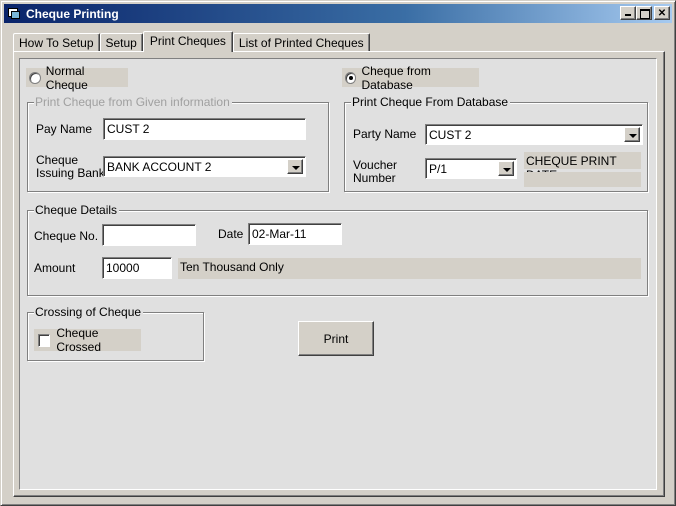 Image resolution: width=676 pixels, height=506 pixels. Describe the element at coordinates (44, 340) in the screenshot. I see `checkbox-unchecked-icon` at that location.